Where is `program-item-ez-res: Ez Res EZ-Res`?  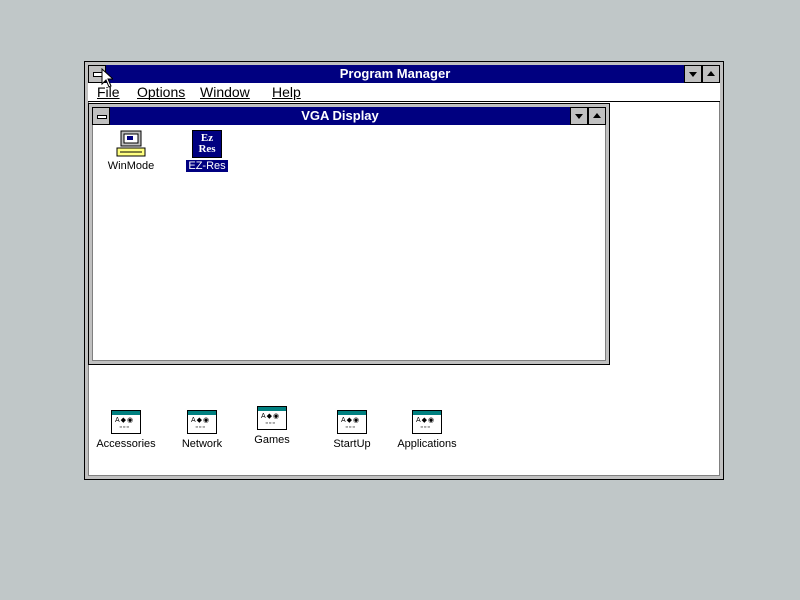
program-item-ez-res: Ez Res EZ-Res is located at coordinates (207, 151).